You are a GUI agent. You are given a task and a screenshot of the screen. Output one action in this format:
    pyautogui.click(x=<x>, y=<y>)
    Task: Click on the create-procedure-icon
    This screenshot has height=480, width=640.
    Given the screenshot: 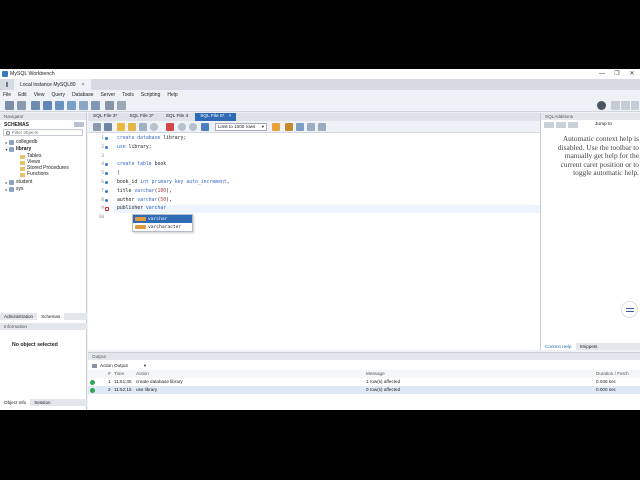 What is the action you would take?
    pyautogui.click(x=83, y=105)
    